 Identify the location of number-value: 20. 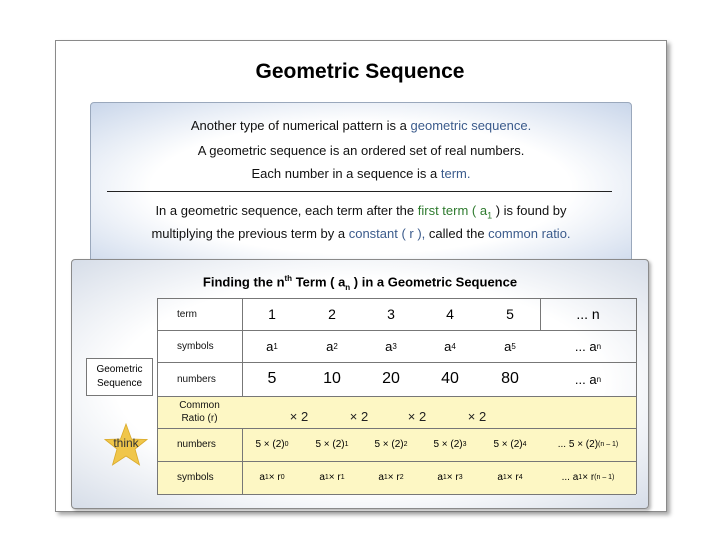
(391, 378).